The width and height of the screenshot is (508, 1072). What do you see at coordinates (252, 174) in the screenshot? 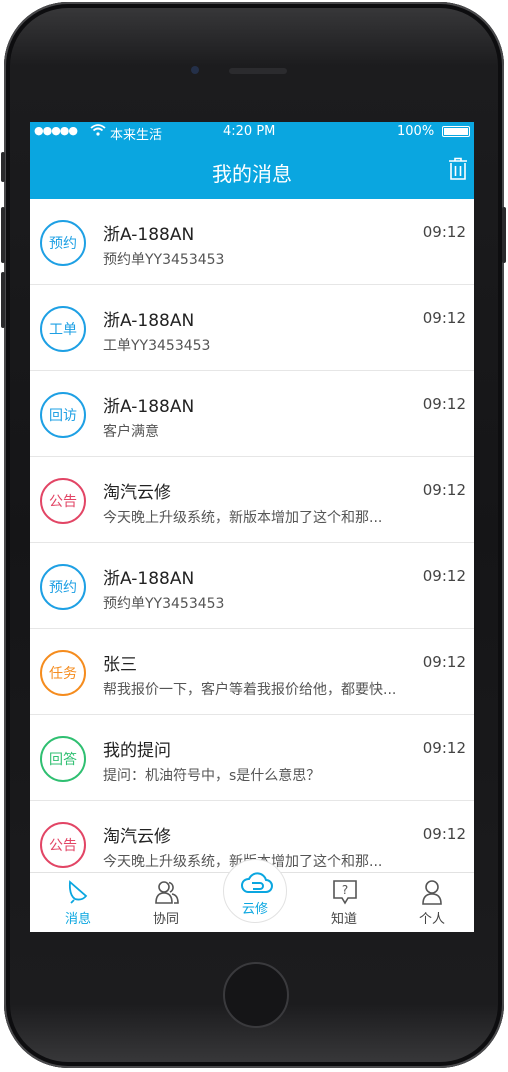
I see `page-title: 我的消息` at bounding box center [252, 174].